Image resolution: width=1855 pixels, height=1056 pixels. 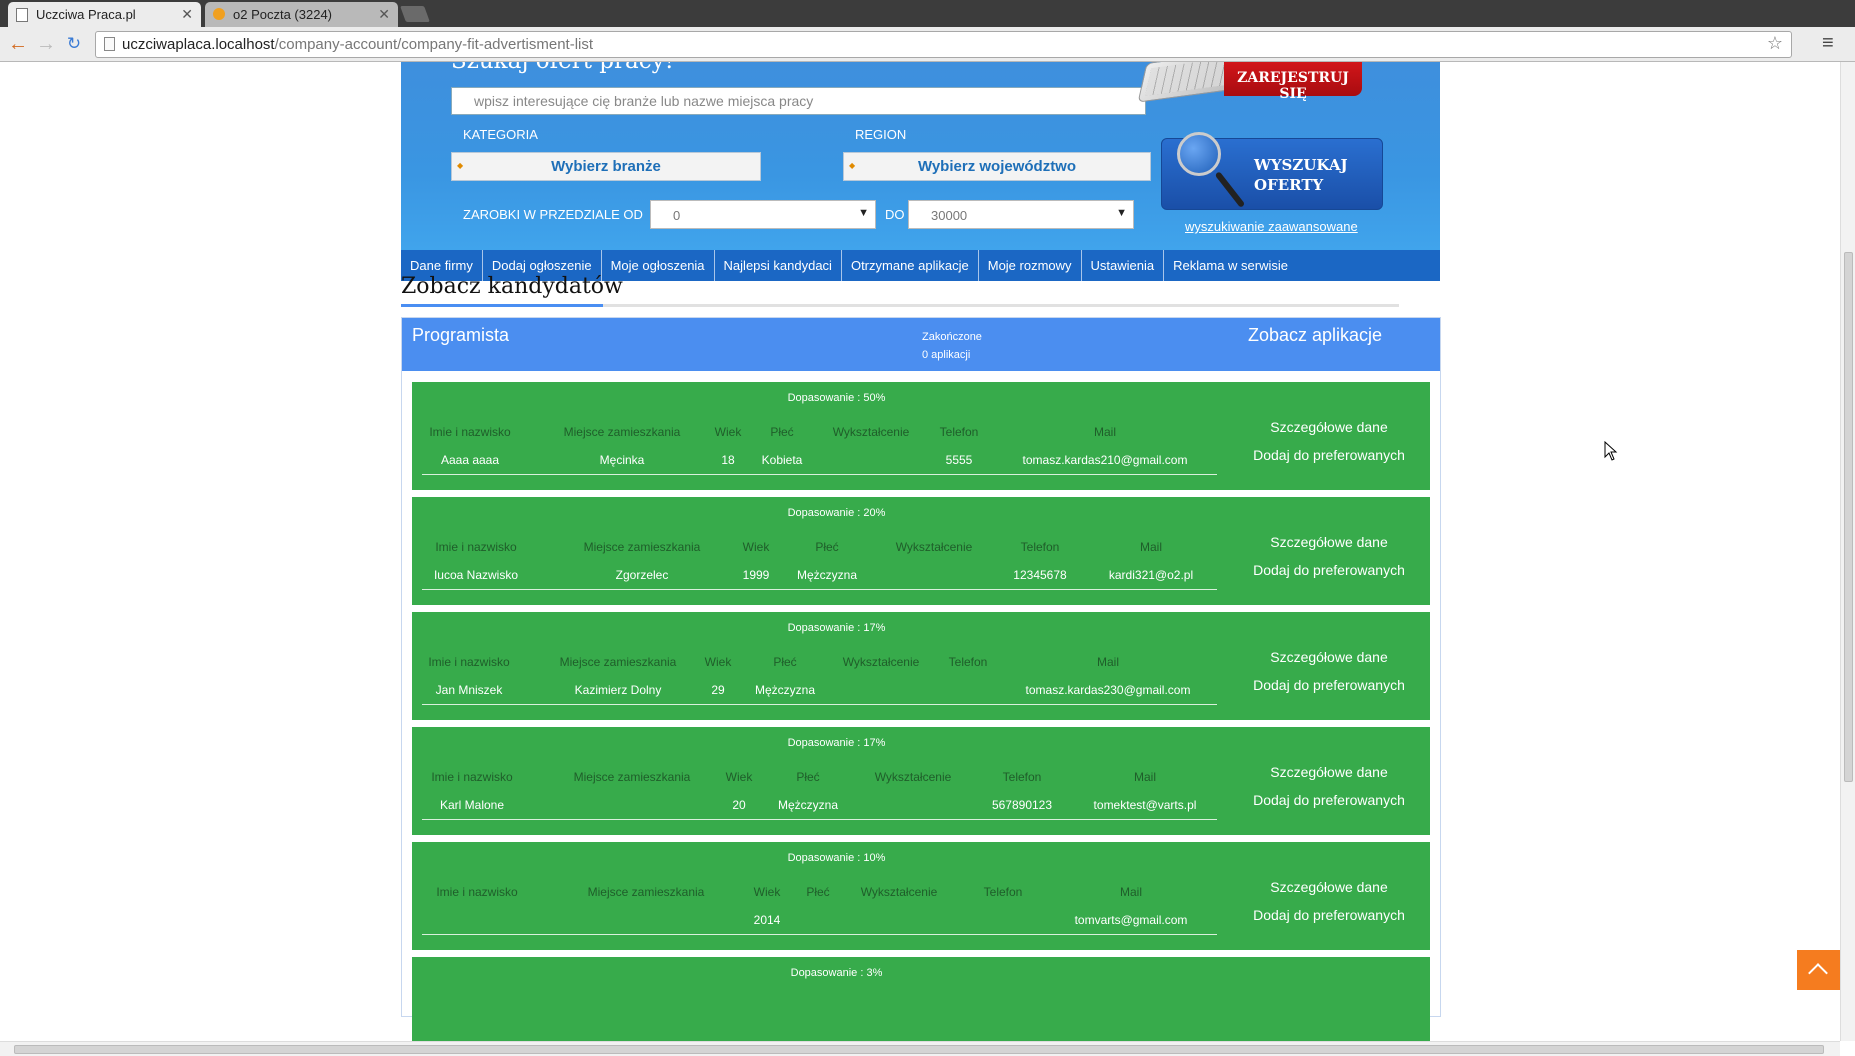 What do you see at coordinates (469, 690) in the screenshot?
I see `candidate-name: Jan Mniszek` at bounding box center [469, 690].